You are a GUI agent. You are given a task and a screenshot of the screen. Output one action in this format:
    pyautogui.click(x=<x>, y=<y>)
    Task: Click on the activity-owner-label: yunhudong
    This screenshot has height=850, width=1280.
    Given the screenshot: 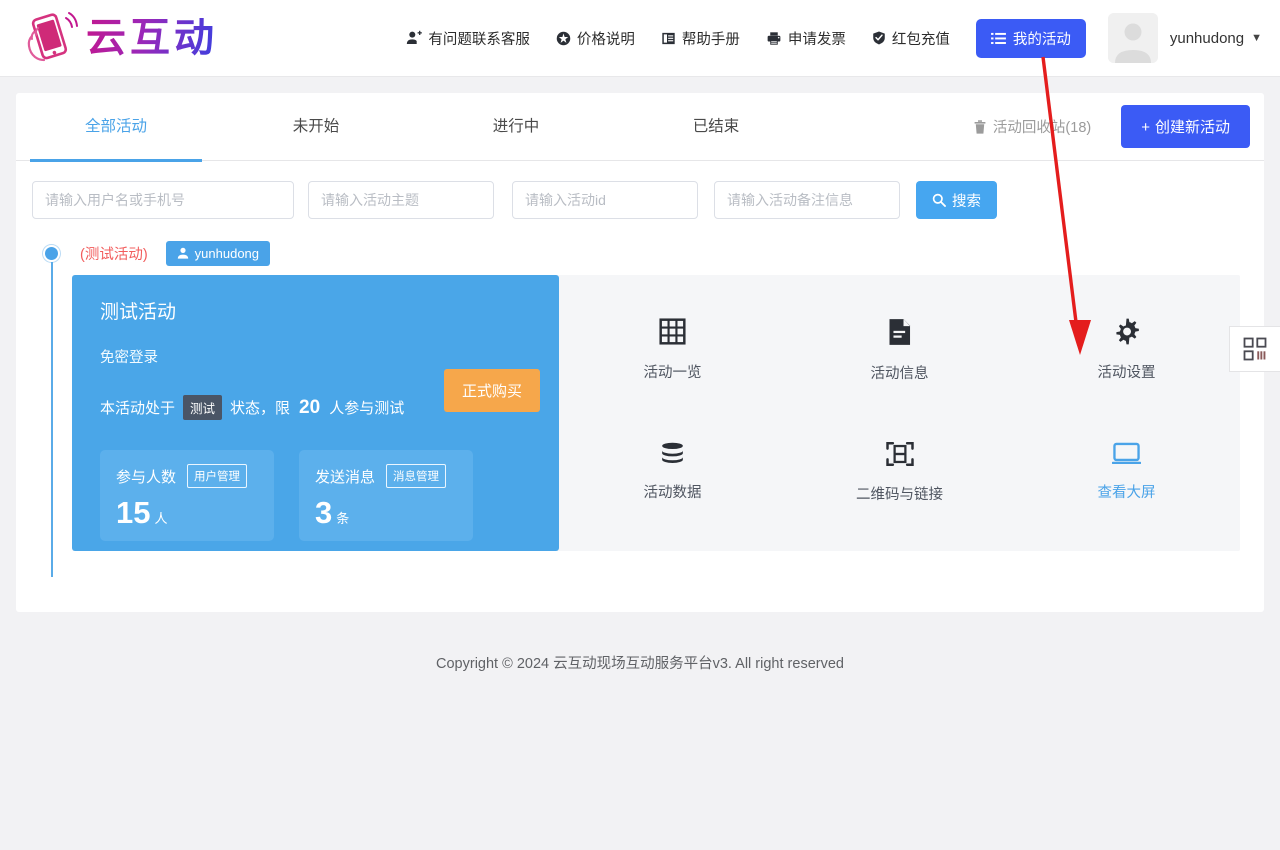 What is the action you would take?
    pyautogui.click(x=227, y=253)
    